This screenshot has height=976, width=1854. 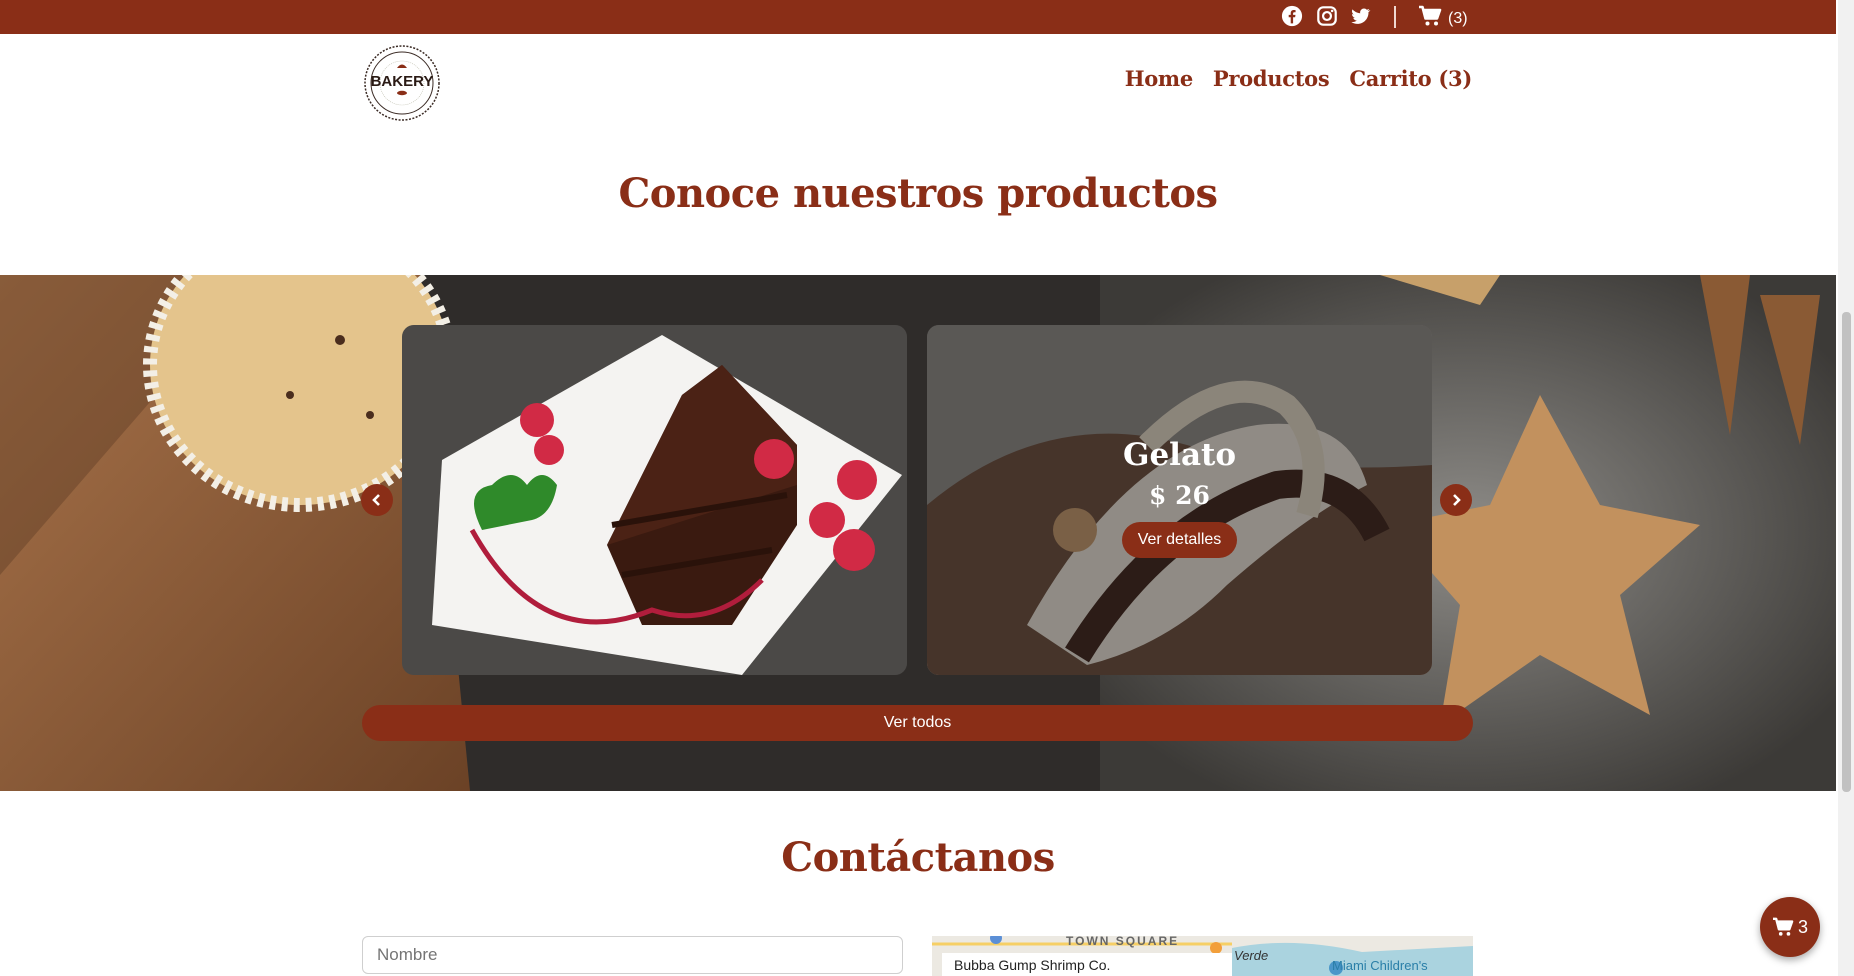 I want to click on map-hospital-label: Miami Children's, so click(x=1380, y=965).